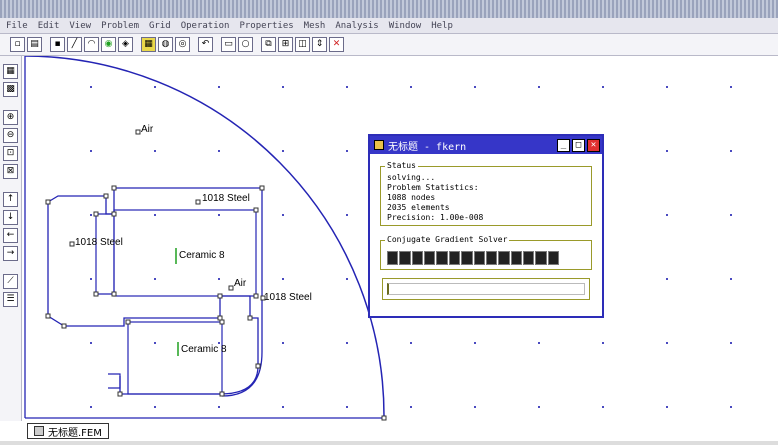 The image size is (778, 445). Describe the element at coordinates (285, 44) in the screenshot. I see `move-icon: ⊞` at that location.